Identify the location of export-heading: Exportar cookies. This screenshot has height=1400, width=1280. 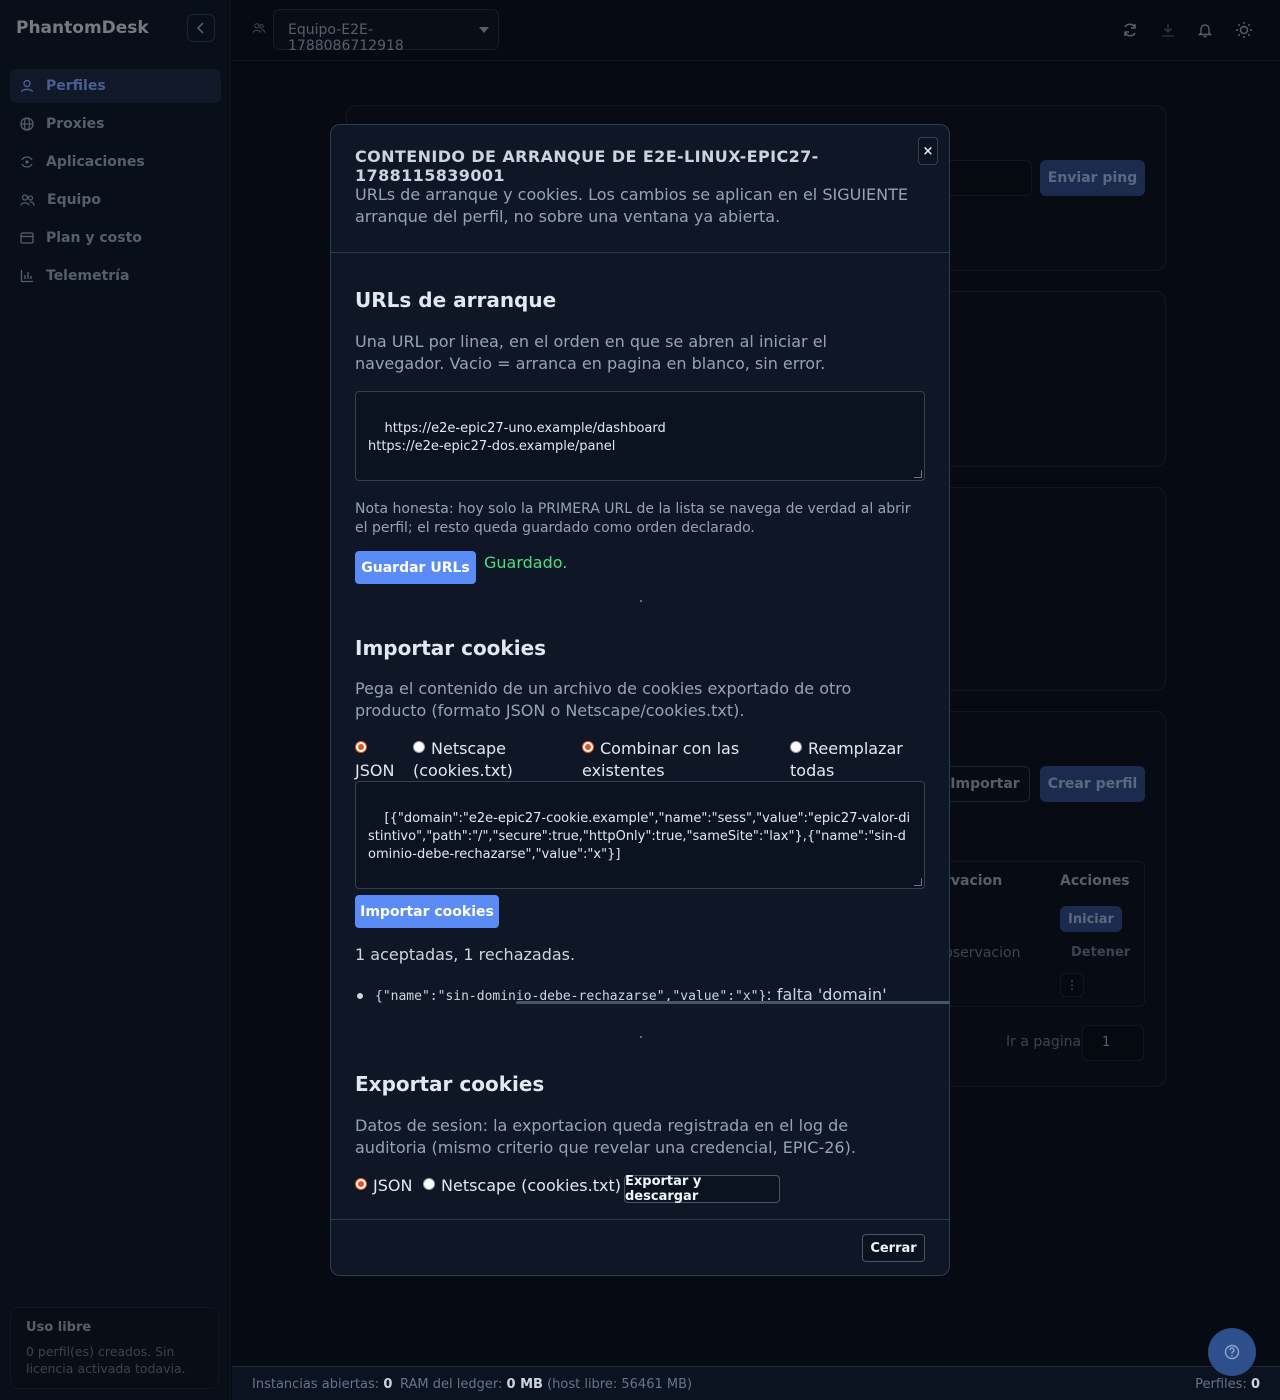
(450, 1084).